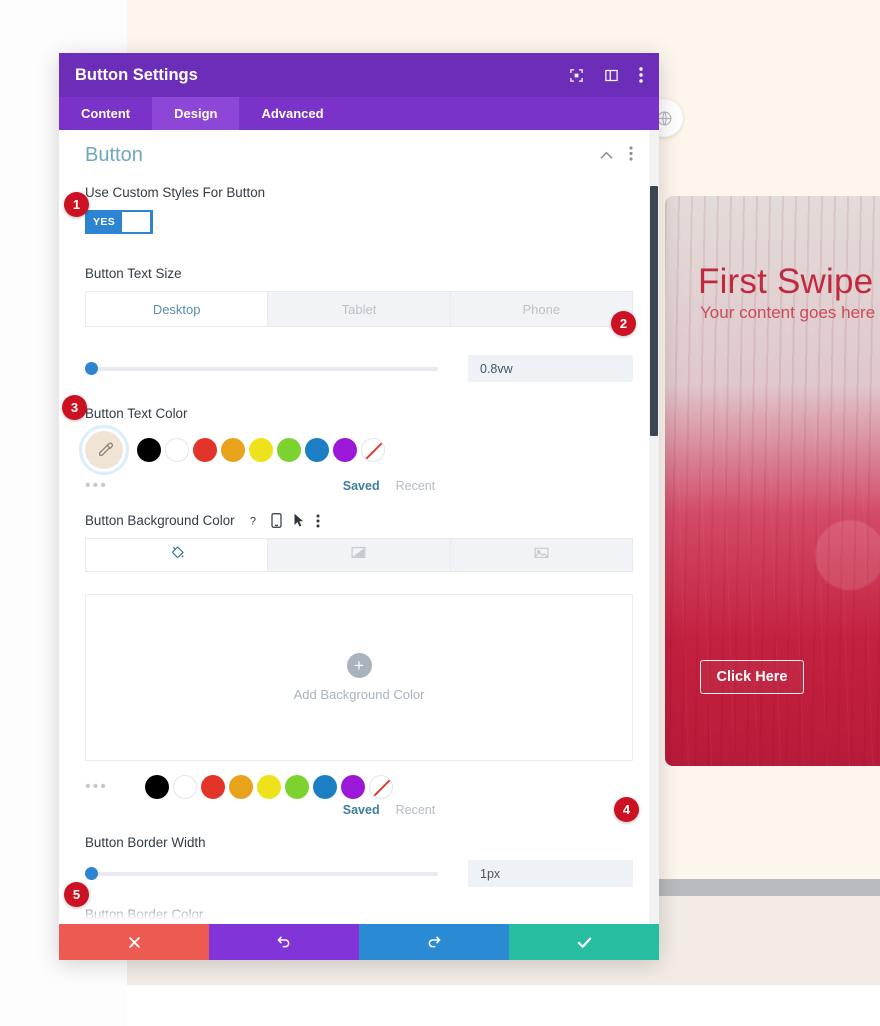 The width and height of the screenshot is (880, 1026). I want to click on modal-tabs: Content Design Advanced, so click(359, 113).